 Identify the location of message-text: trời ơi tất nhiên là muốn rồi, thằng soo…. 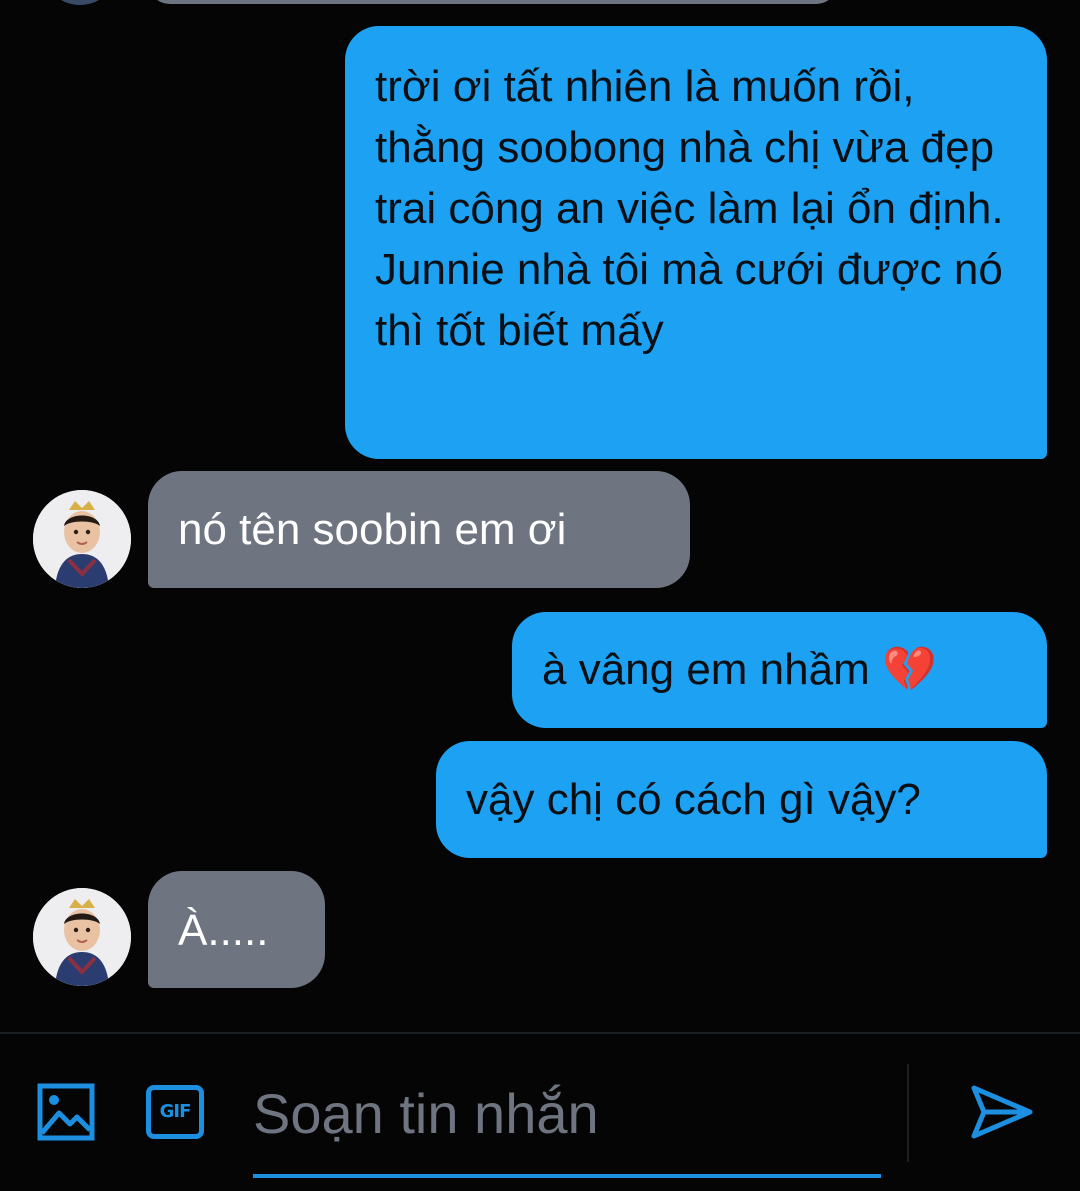
(689, 208).